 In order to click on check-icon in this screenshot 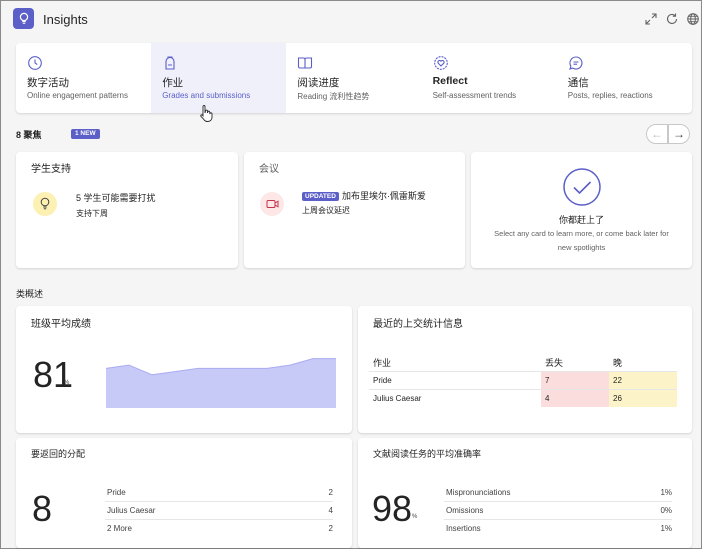, I will do `click(582, 187)`.